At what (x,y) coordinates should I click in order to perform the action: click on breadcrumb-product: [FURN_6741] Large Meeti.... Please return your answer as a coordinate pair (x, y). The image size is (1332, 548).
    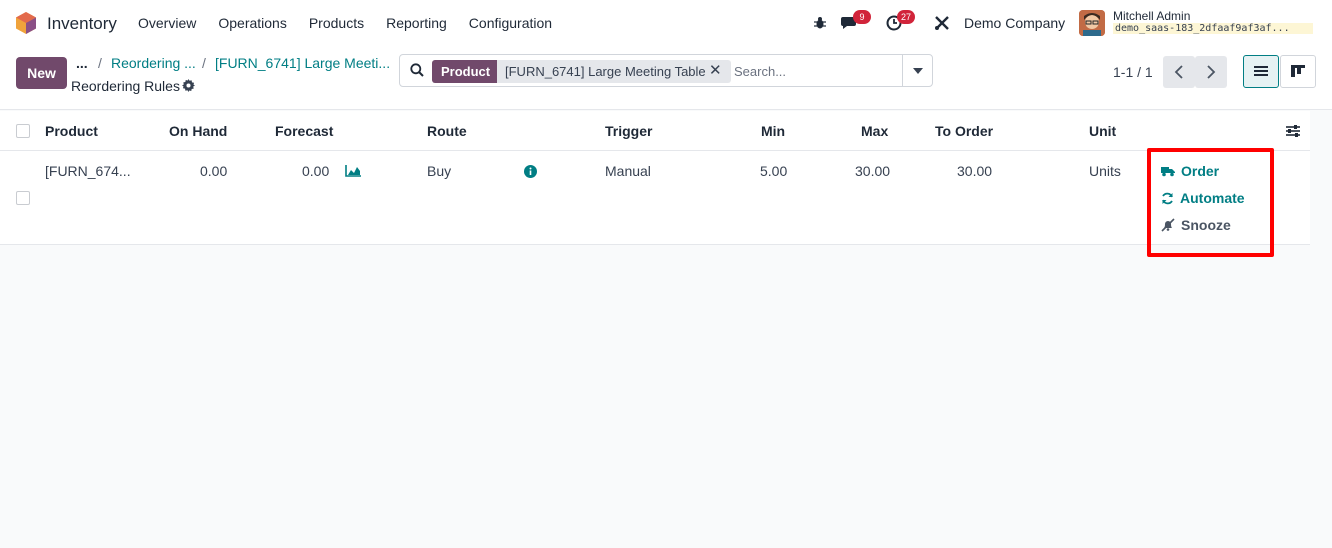
    Looking at the image, I should click on (302, 63).